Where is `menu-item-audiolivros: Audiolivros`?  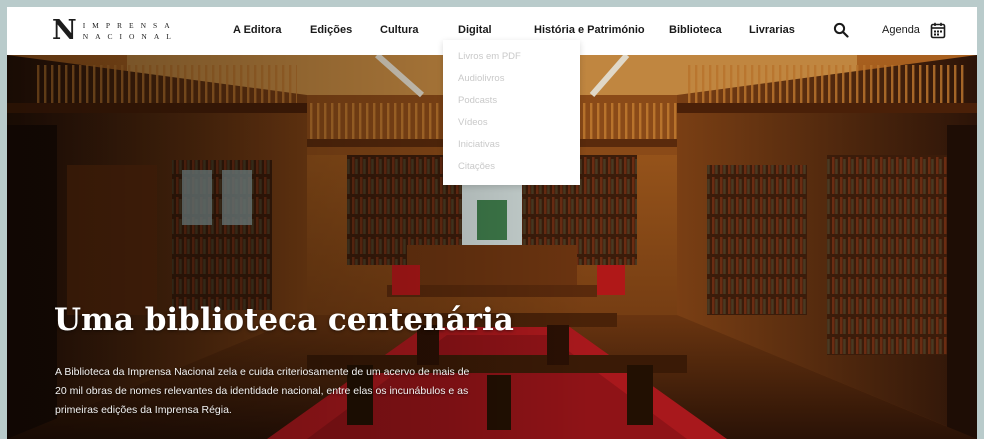 menu-item-audiolivros: Audiolivros is located at coordinates (511, 84).